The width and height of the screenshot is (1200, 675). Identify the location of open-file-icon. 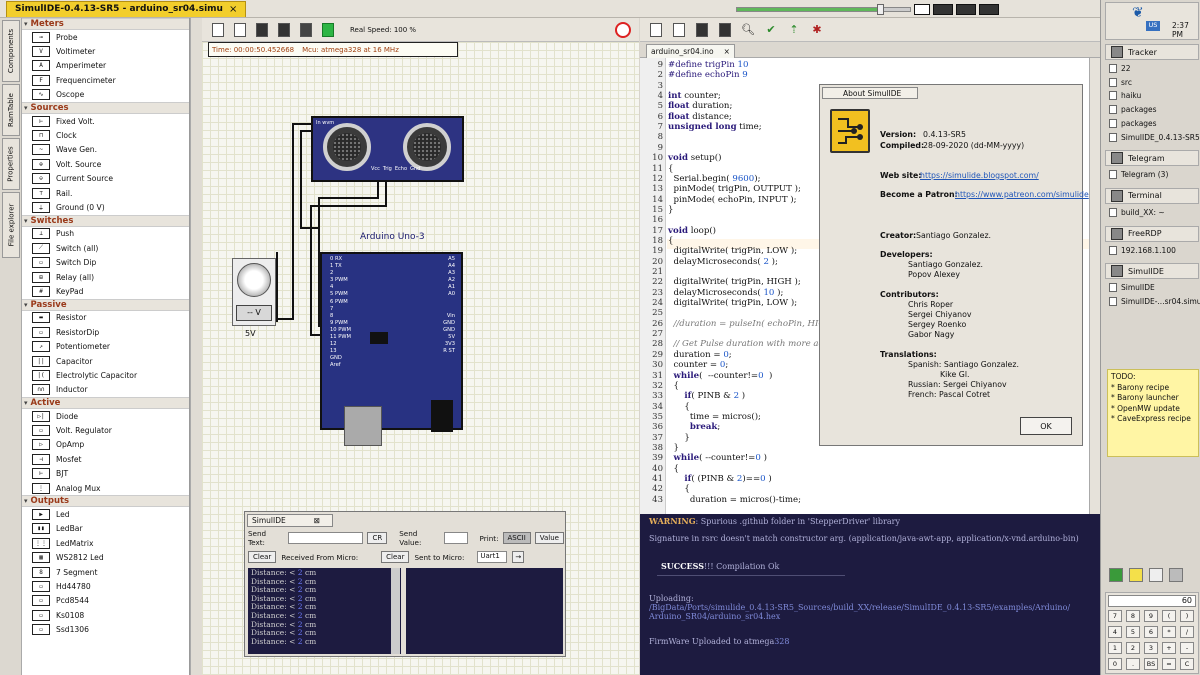
(679, 29).